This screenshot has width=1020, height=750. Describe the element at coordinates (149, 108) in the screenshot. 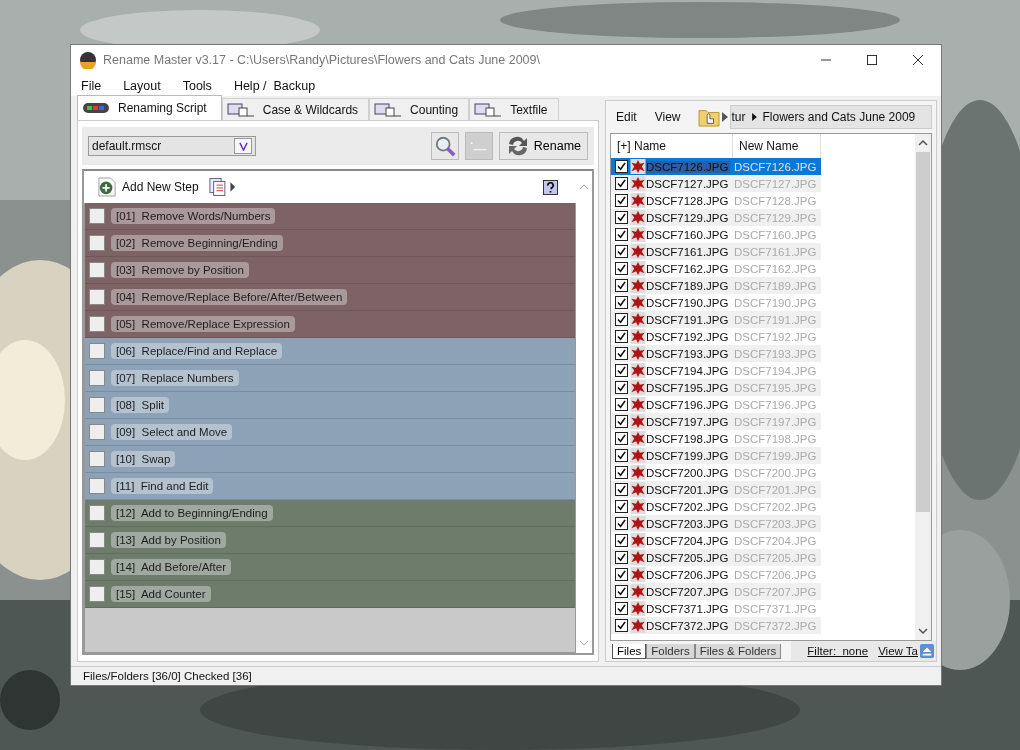

I see `tab: Renaming Script` at that location.